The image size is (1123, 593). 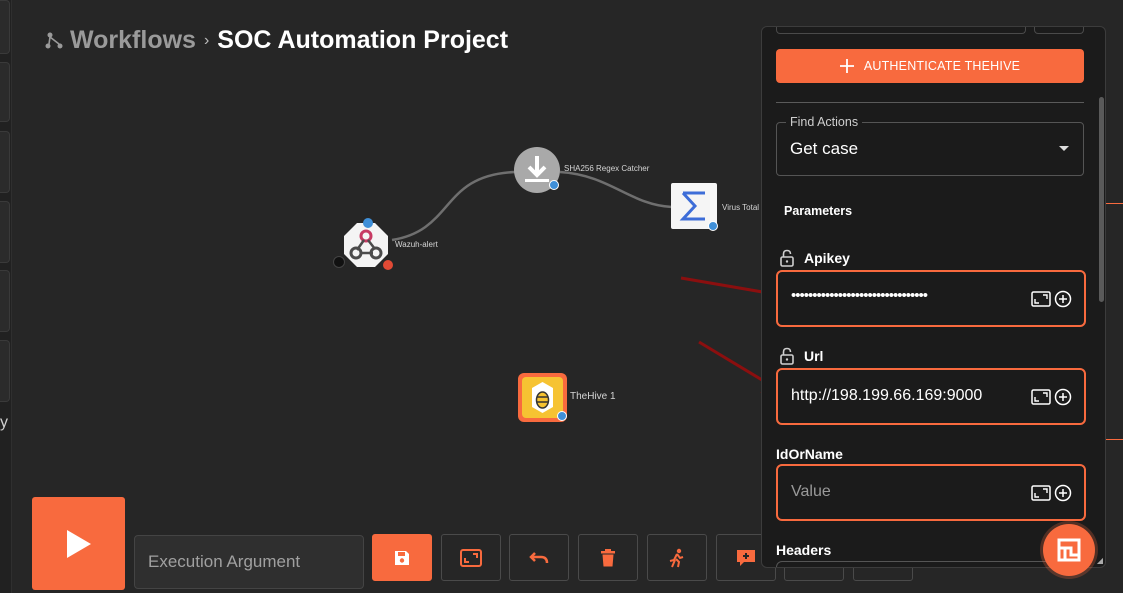 I want to click on node-thehive, so click(x=542, y=397).